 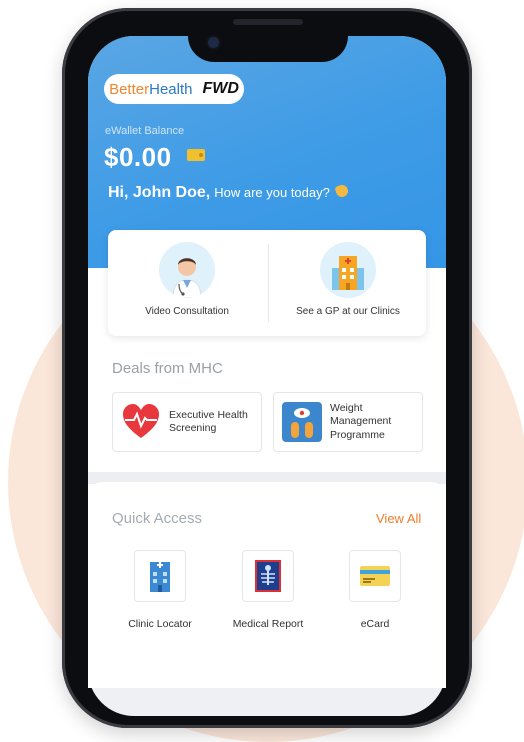 I want to click on clinic-locator-label: Clinic Locator, so click(x=160, y=624).